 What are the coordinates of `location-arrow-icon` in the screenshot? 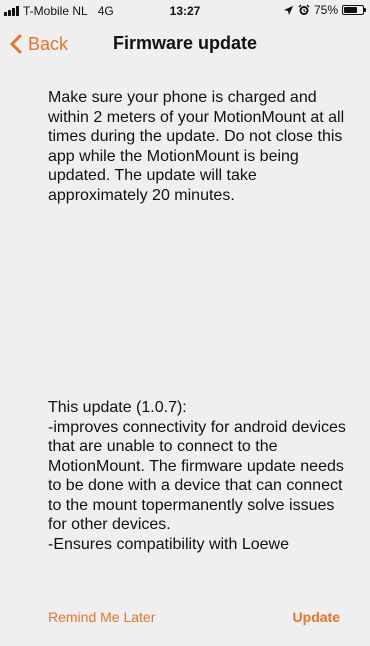 It's located at (288, 10).